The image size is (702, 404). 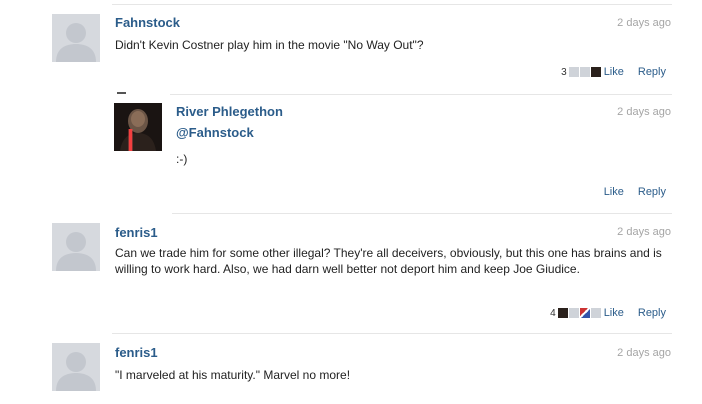 I want to click on comment-actions: 3 Like Reply, so click(x=613, y=72).